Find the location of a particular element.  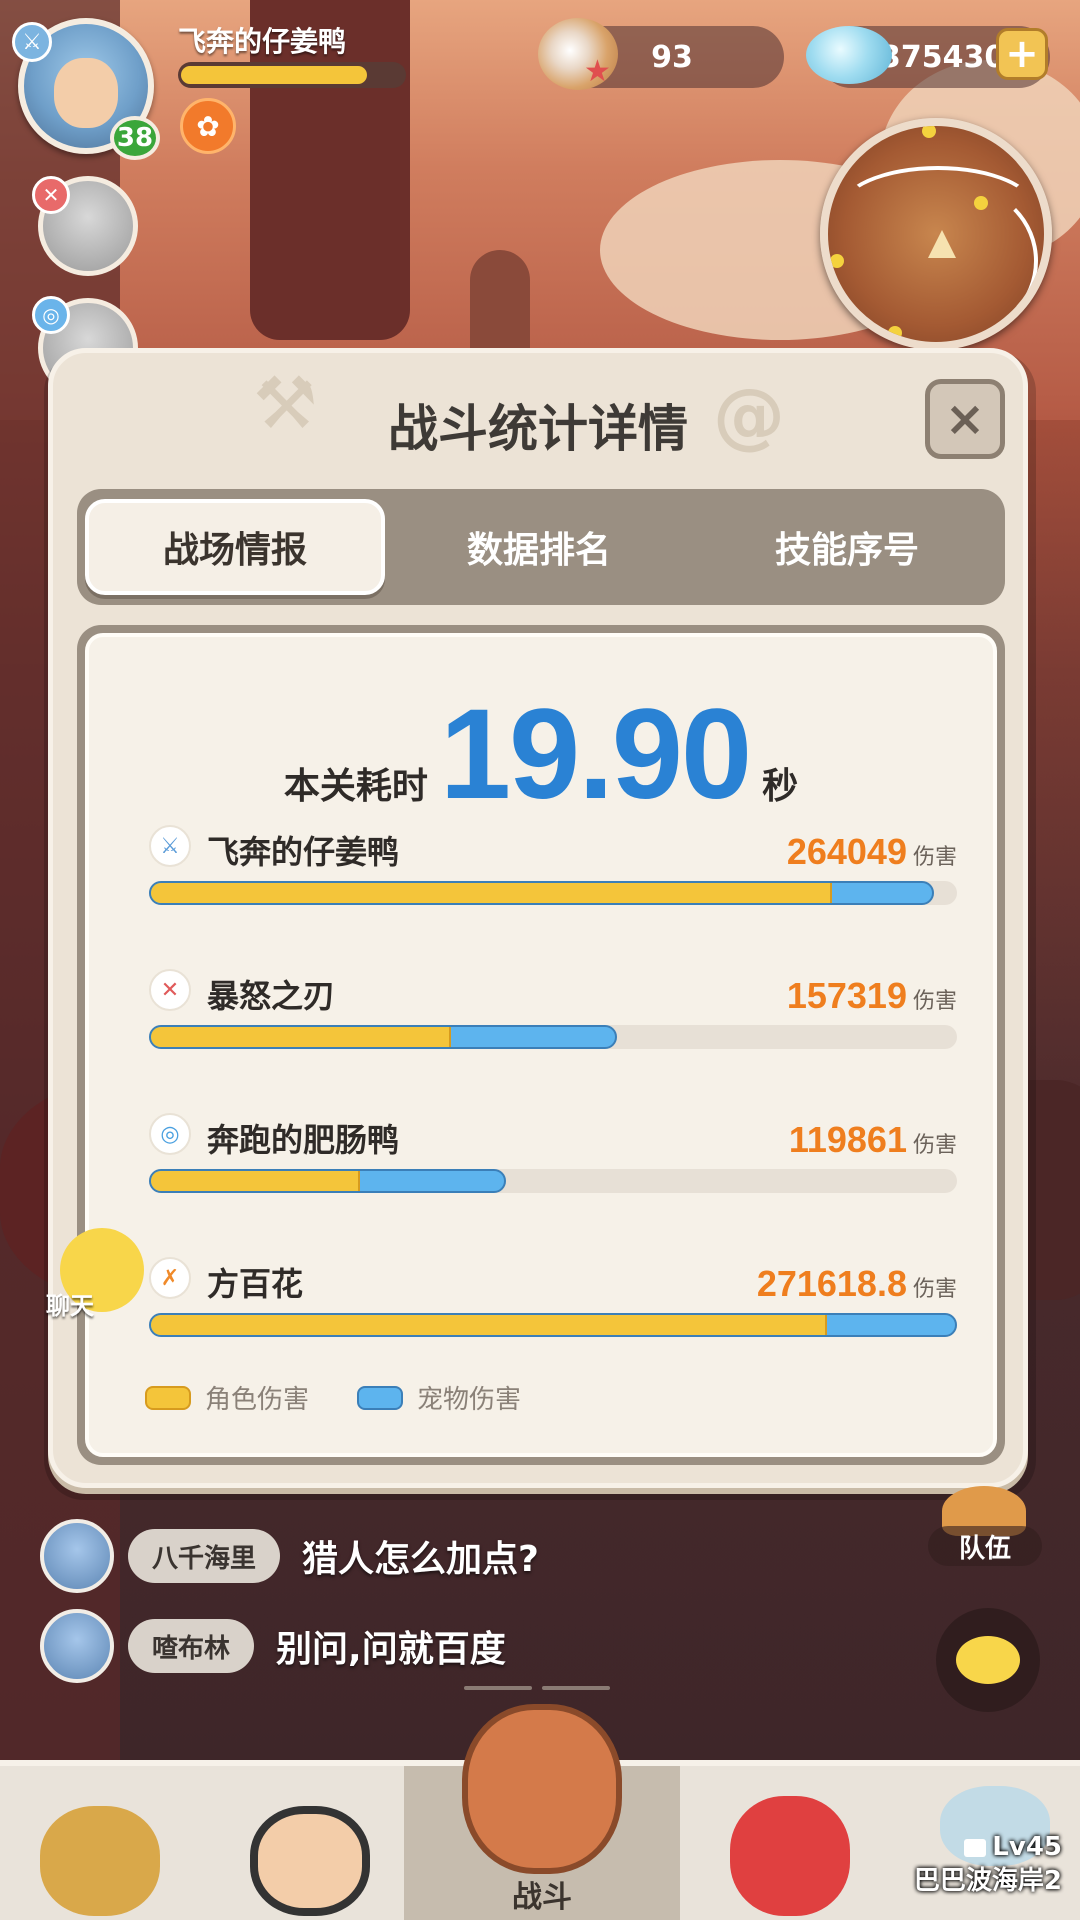

hero-character-icon is located at coordinates (310, 1861).